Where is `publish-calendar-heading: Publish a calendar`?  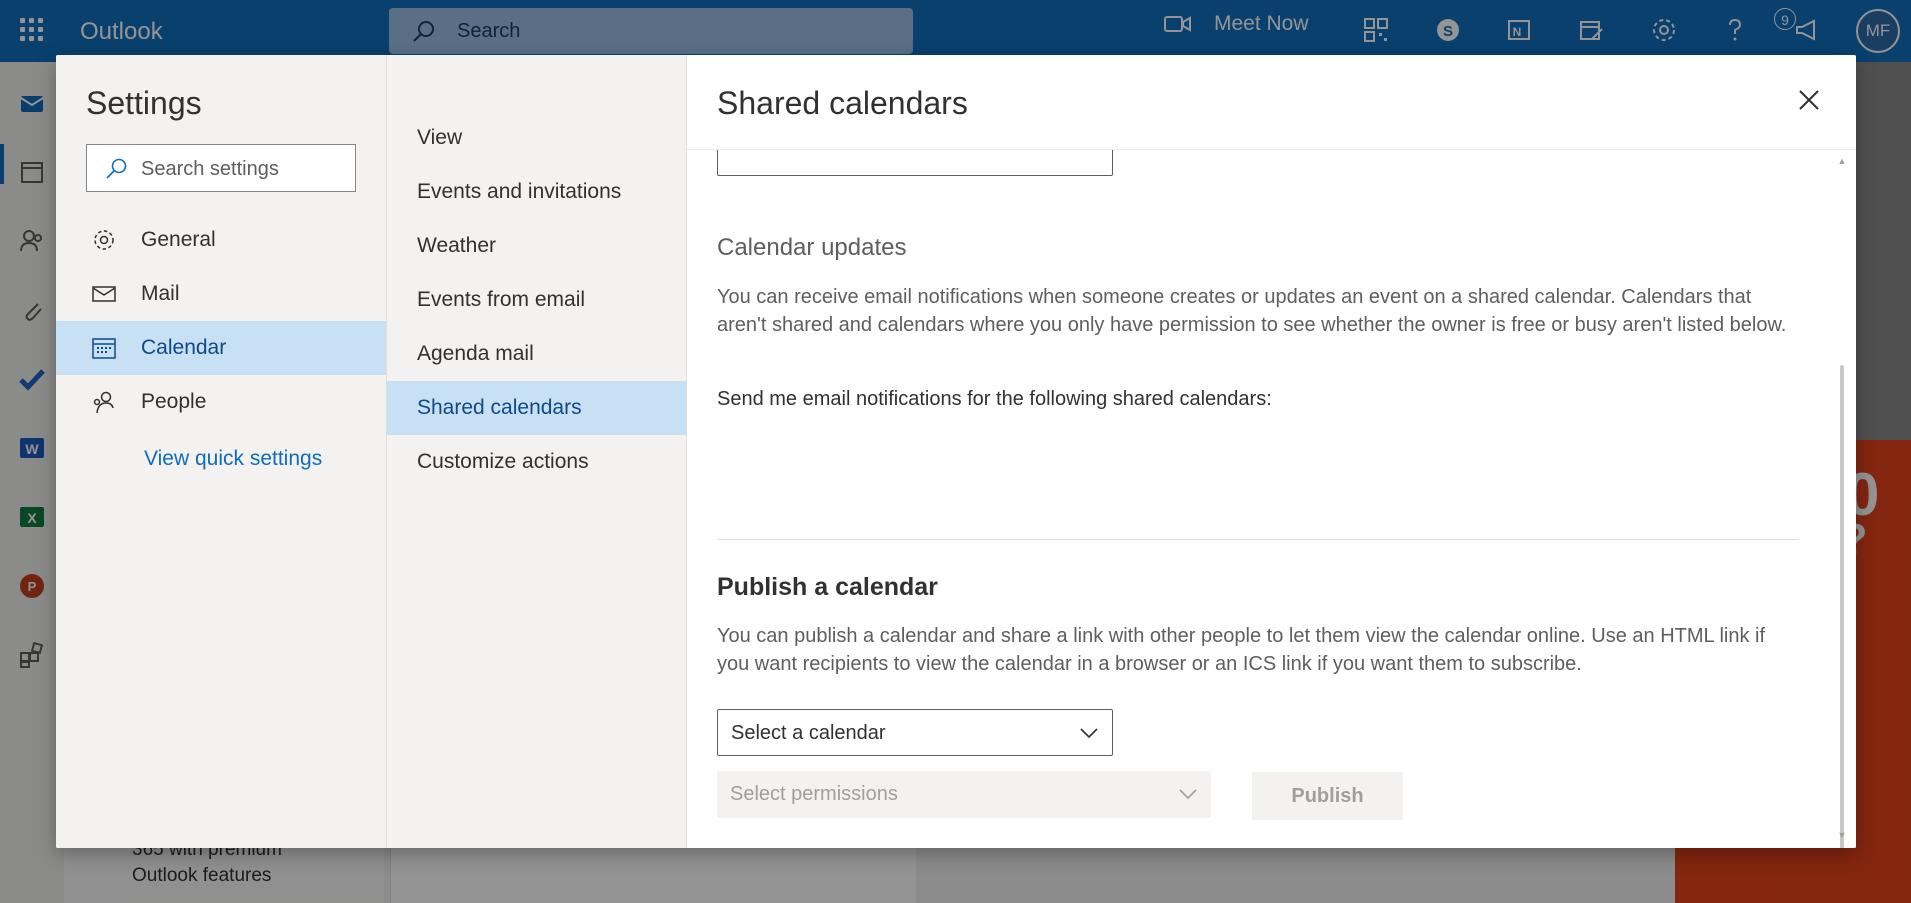 publish-calendar-heading: Publish a calendar is located at coordinates (827, 587).